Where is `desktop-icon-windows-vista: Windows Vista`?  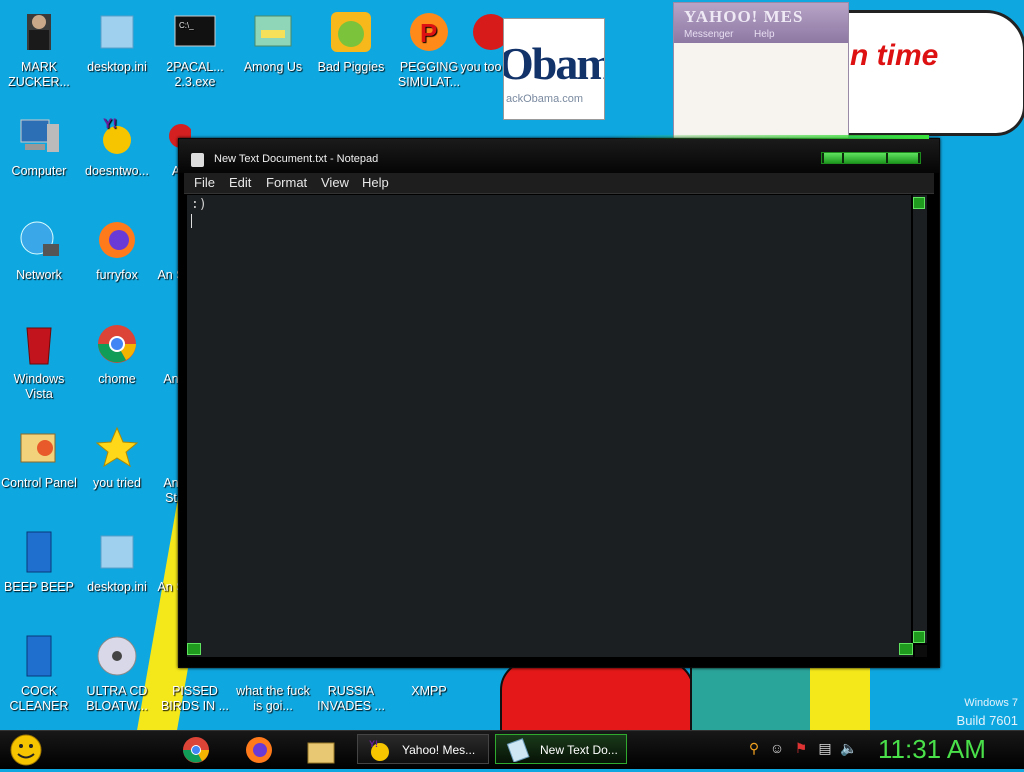
desktop-icon-windows-vista: Windows Vista is located at coordinates (39, 362).